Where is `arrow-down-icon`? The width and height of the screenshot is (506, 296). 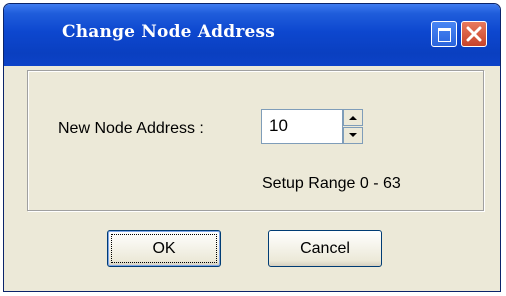 arrow-down-icon is located at coordinates (353, 135).